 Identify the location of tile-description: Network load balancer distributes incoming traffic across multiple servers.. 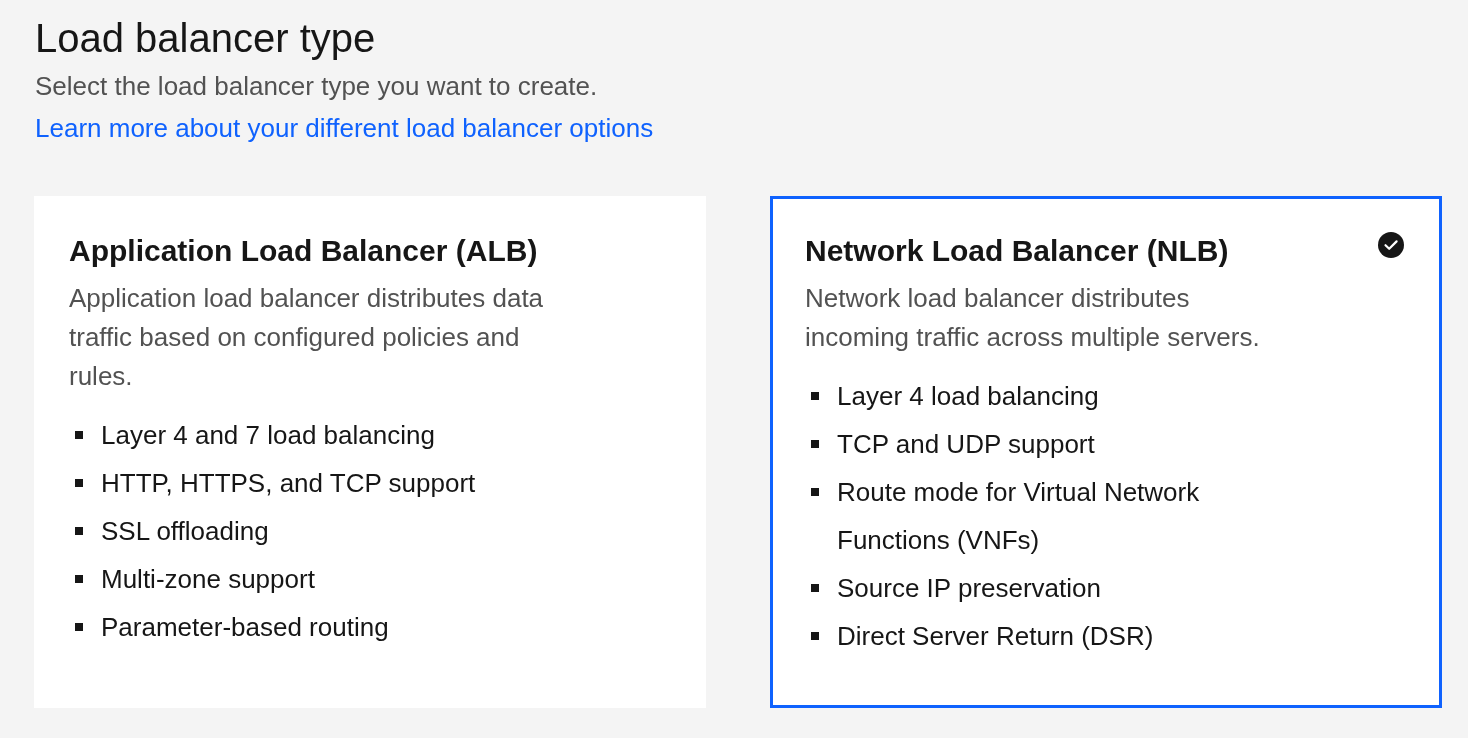
(1033, 318).